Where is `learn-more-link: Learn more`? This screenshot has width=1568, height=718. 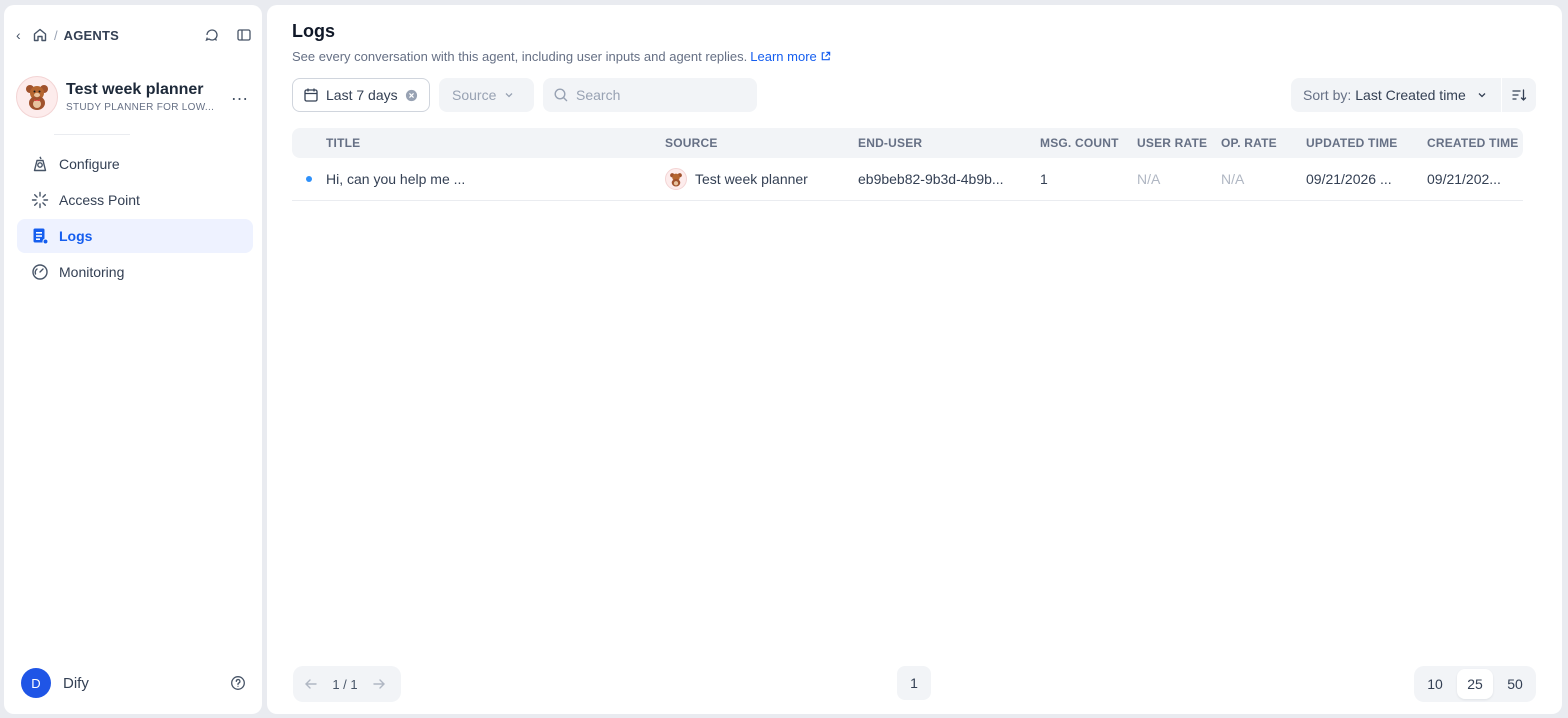
learn-more-link: Learn more is located at coordinates (790, 56).